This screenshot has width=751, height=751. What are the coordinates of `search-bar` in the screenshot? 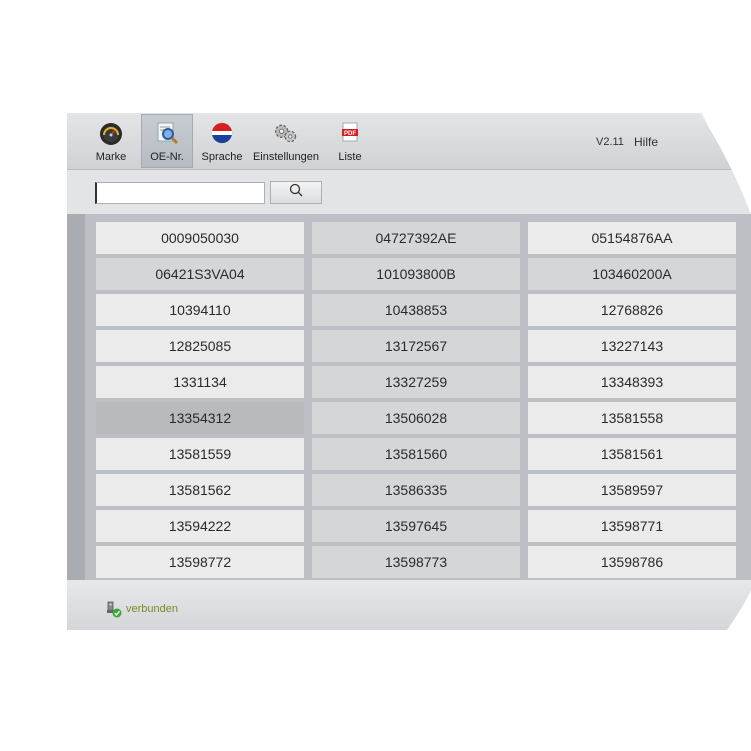 It's located at (409, 192).